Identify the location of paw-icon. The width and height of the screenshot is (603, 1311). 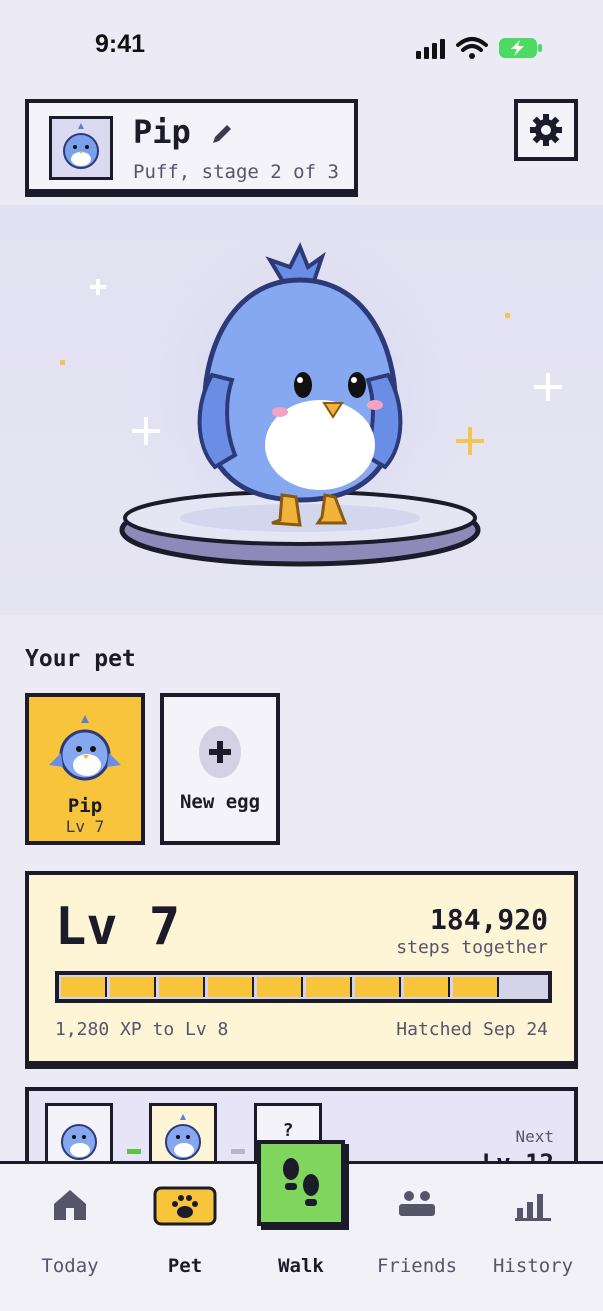
(185, 1206).